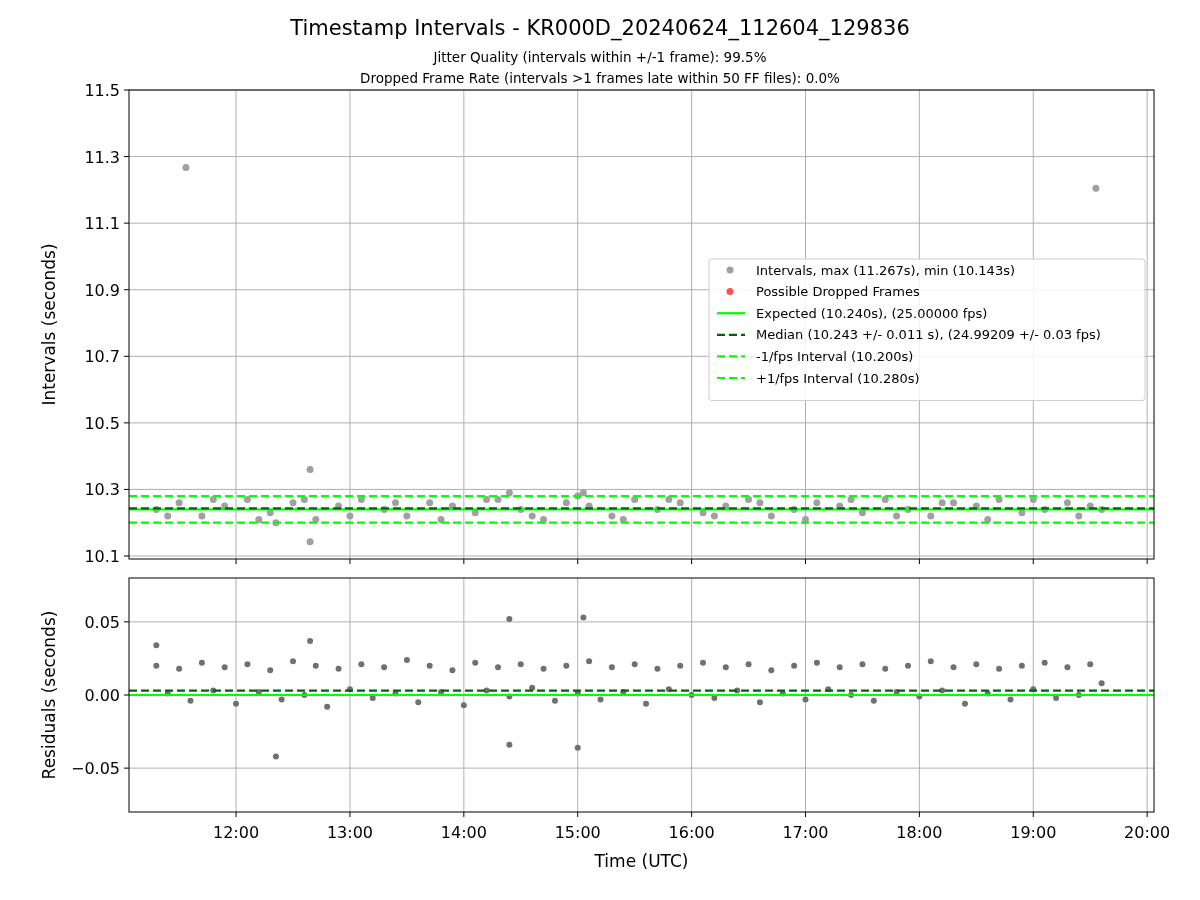 This screenshot has width=1200, height=900. Describe the element at coordinates (600, 57) in the screenshot. I see `chart-subtitle: Jitter Quality (intervals within +/-1 frame): 99.5%` at that location.